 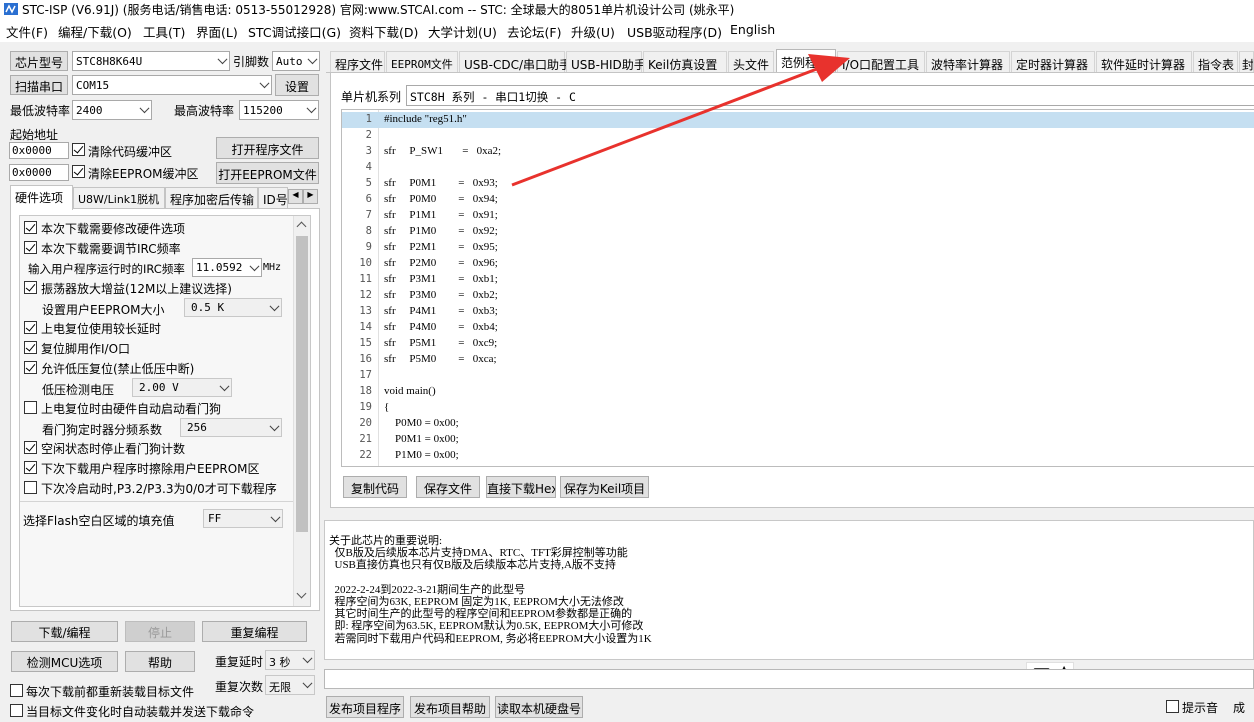 What do you see at coordinates (30, 327) in the screenshot?
I see `opt-long-delay-checkbox` at bounding box center [30, 327].